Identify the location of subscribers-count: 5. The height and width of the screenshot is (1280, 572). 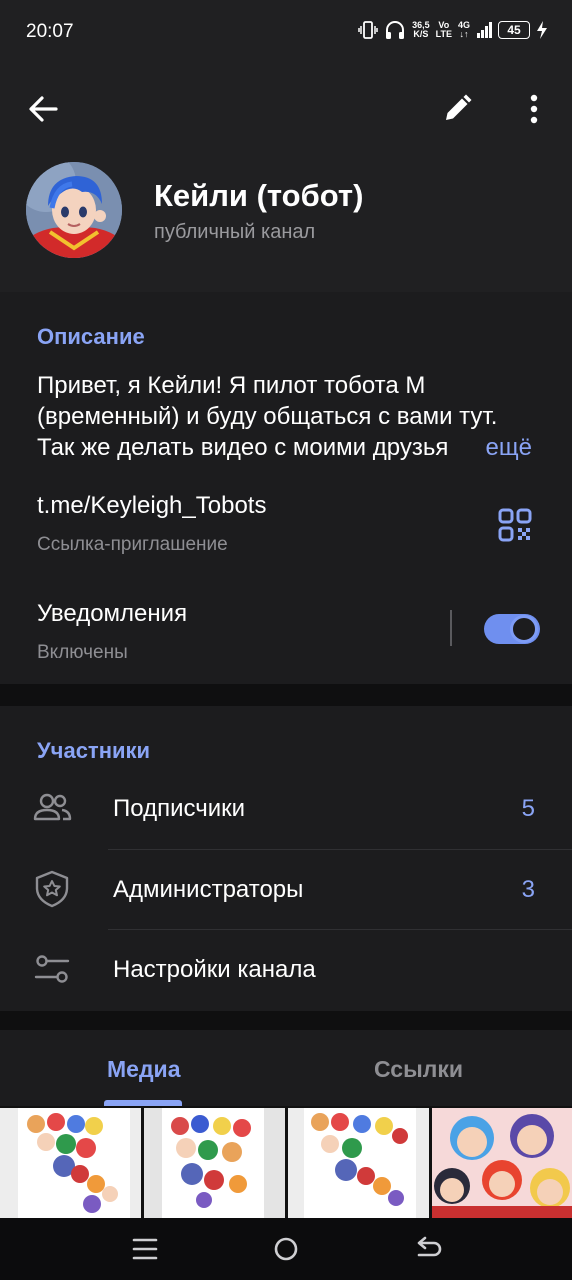
(528, 808).